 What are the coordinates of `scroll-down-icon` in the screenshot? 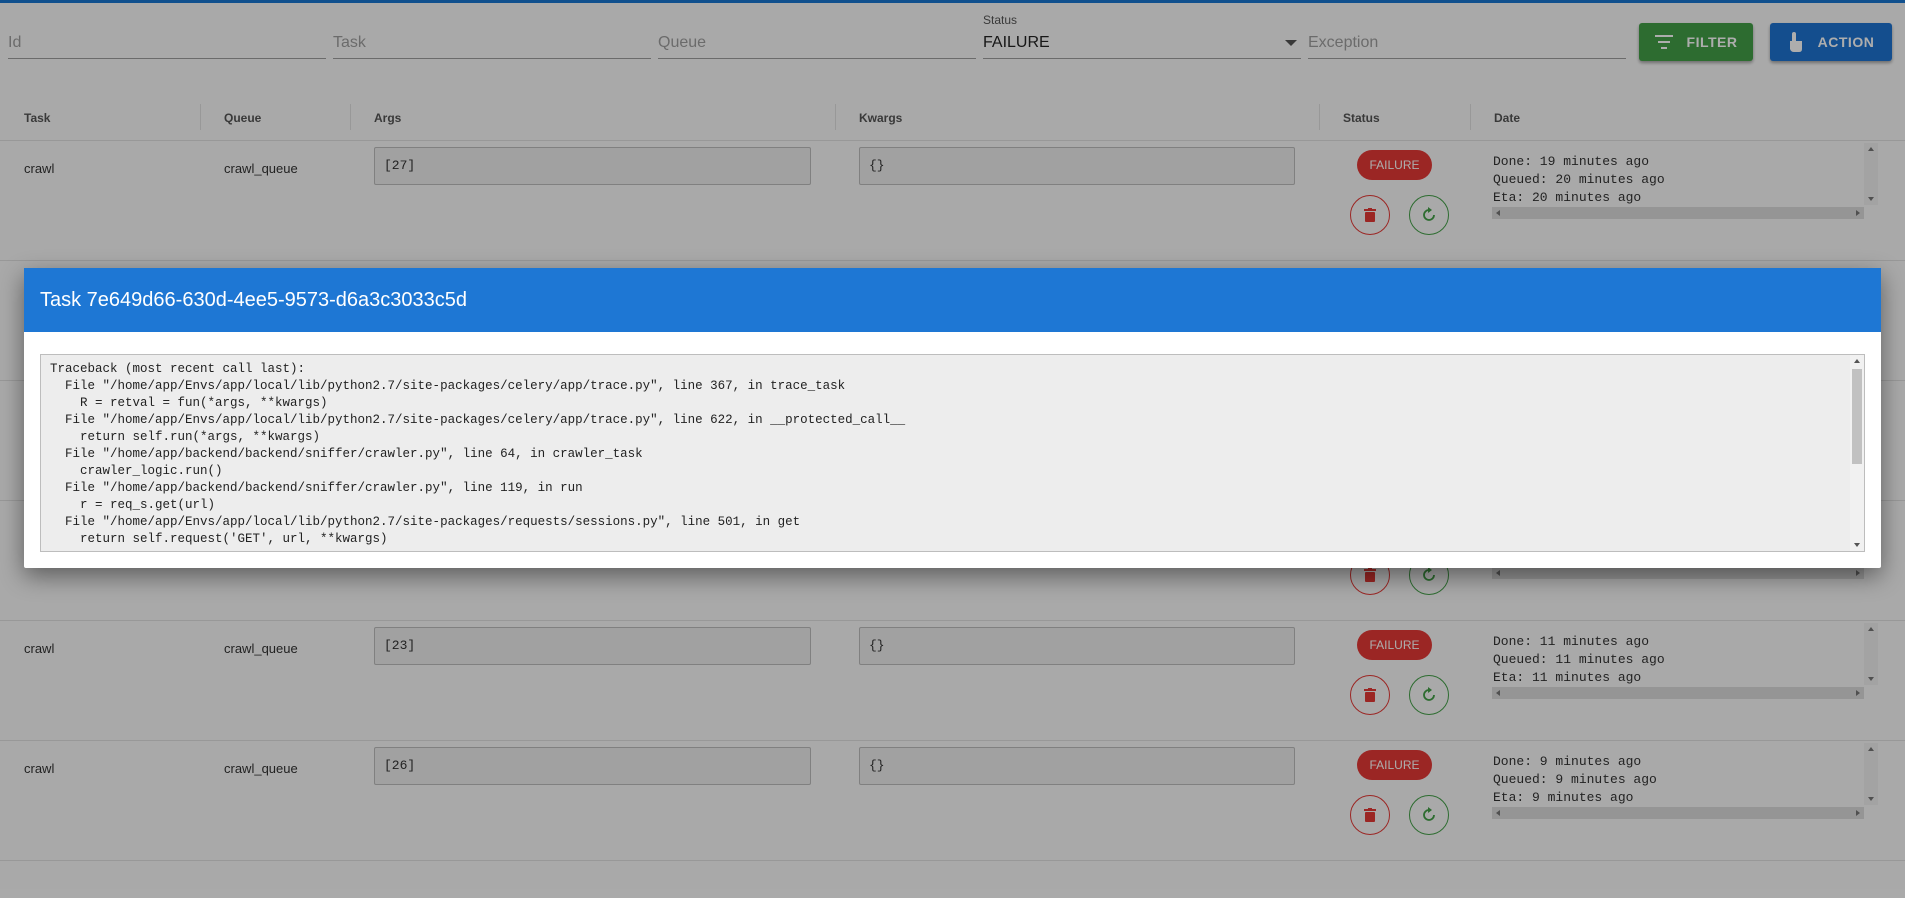 It's located at (1857, 545).